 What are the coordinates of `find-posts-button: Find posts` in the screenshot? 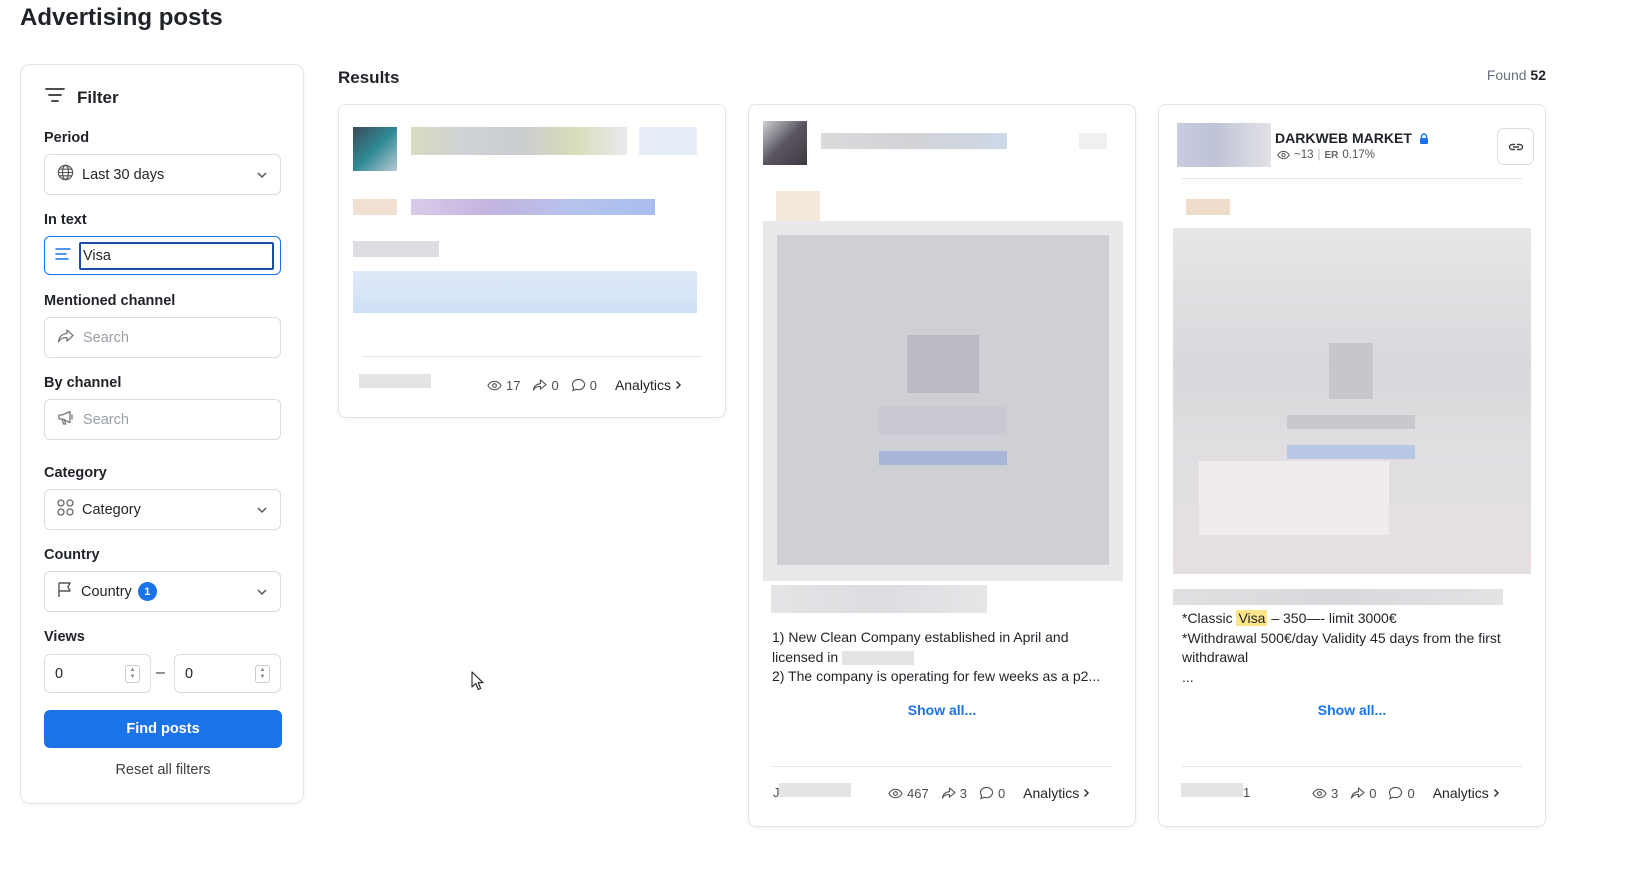 It's located at (163, 729).